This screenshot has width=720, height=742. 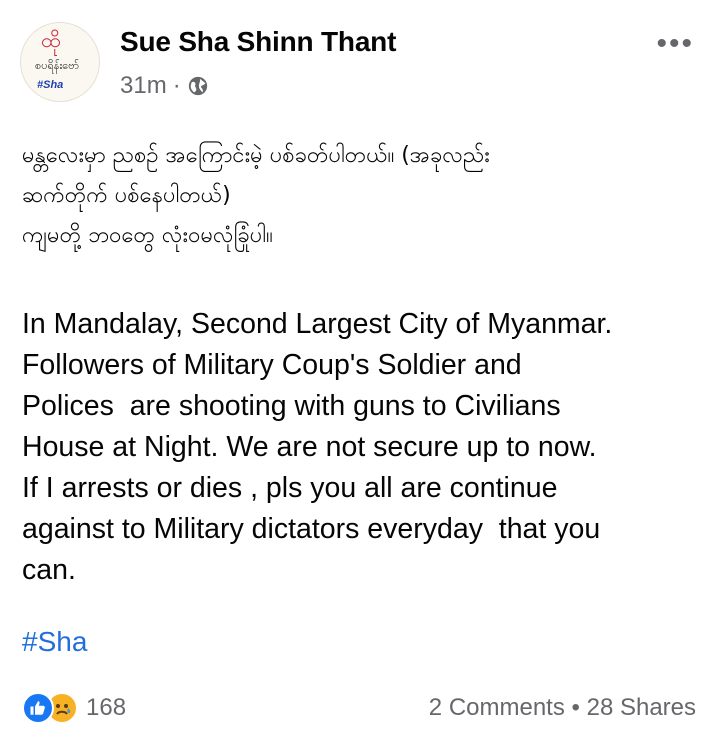 What do you see at coordinates (359, 710) in the screenshot?
I see `post-footer: 168 2 Comments • 28 Shares` at bounding box center [359, 710].